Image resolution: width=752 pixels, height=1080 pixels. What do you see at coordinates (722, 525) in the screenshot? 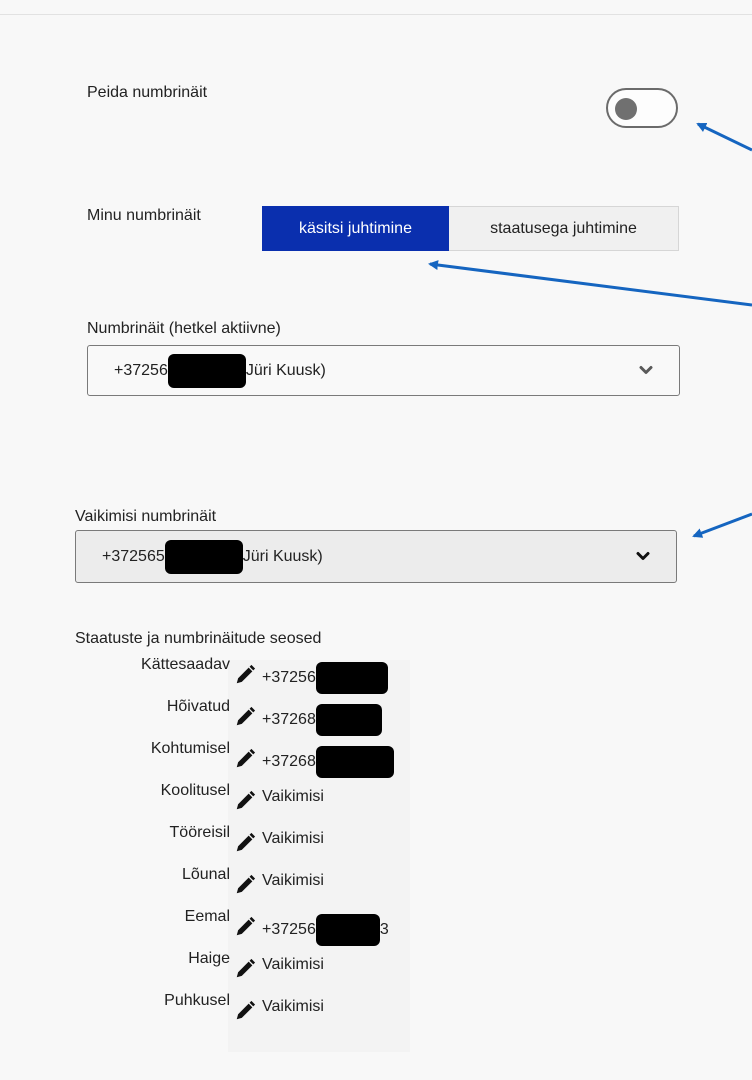
I see `arrow-to-default-select` at bounding box center [722, 525].